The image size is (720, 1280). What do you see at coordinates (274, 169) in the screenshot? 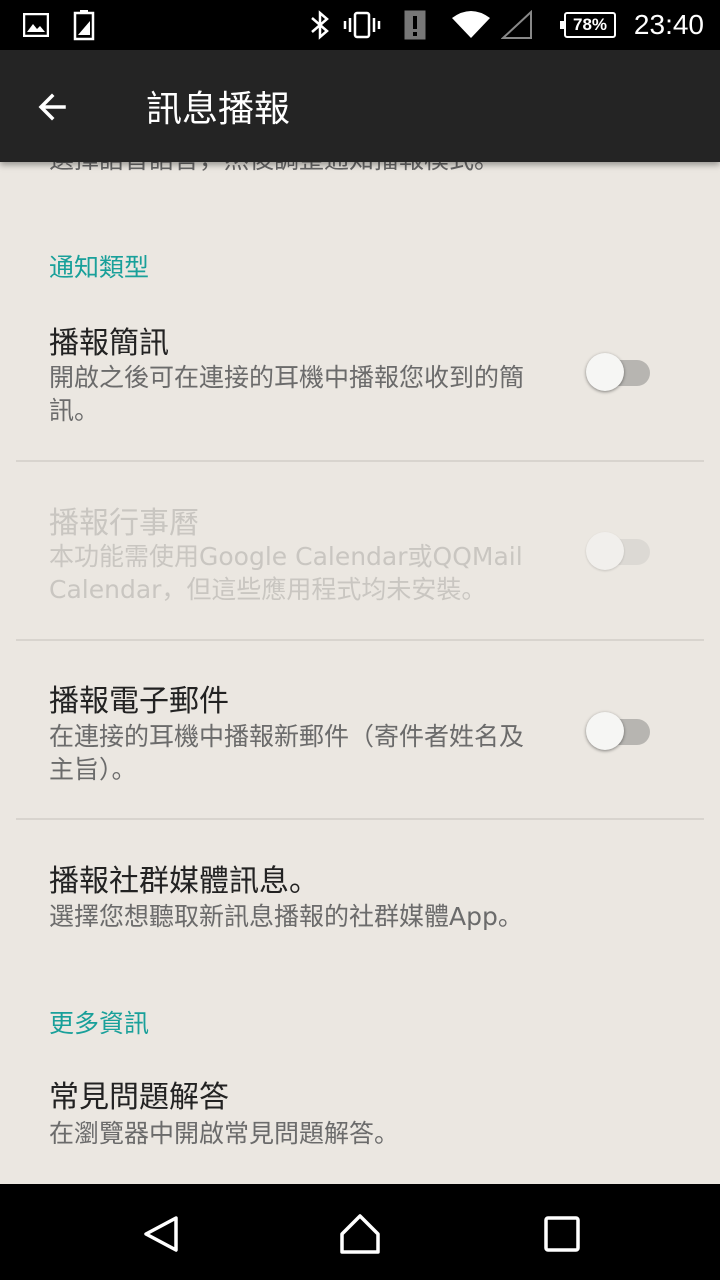
I see `cut-off-summary: 選擇語音語言，然後調整通知播報模式。` at bounding box center [274, 169].